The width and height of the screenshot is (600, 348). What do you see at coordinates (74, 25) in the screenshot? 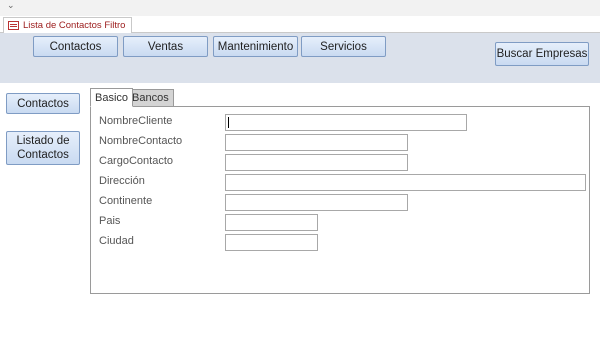
I see `document-tab-title: Lista de Contactos Filtro` at bounding box center [74, 25].